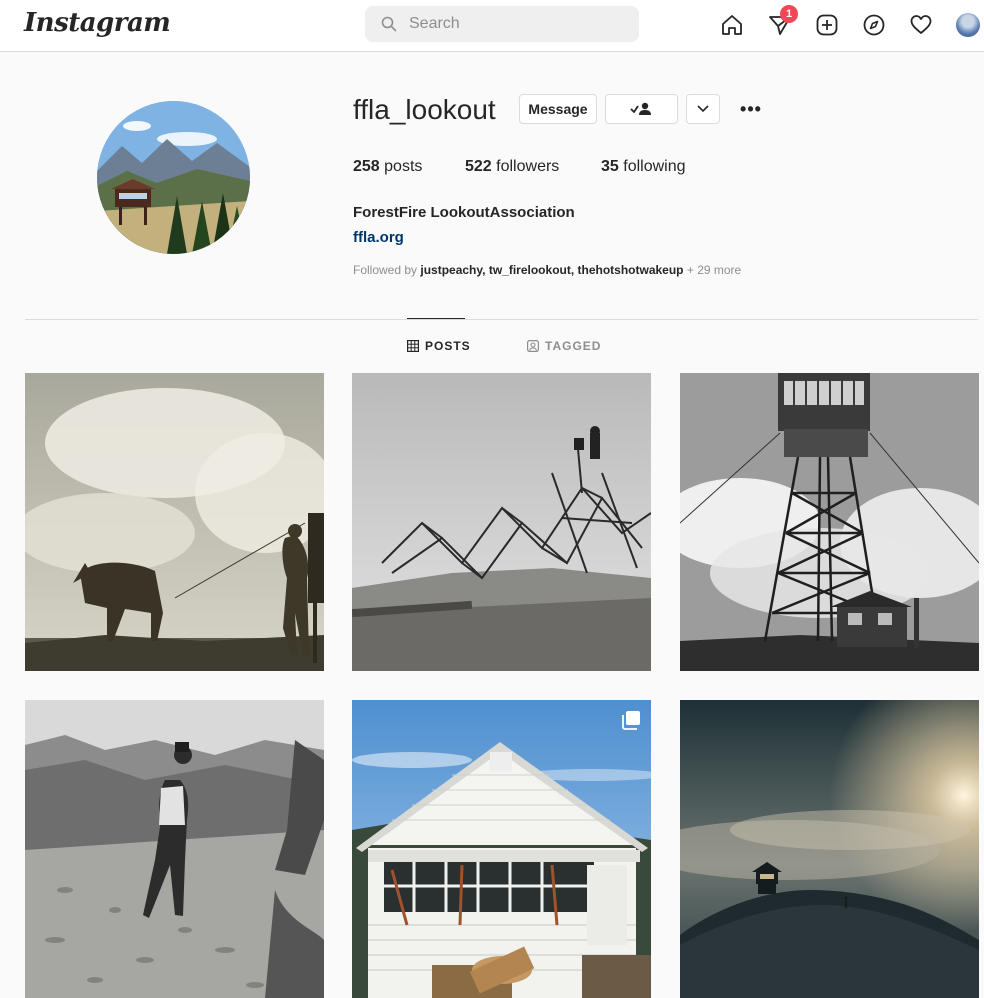 The image size is (984, 998). I want to click on multiple-images-icon, so click(631, 720).